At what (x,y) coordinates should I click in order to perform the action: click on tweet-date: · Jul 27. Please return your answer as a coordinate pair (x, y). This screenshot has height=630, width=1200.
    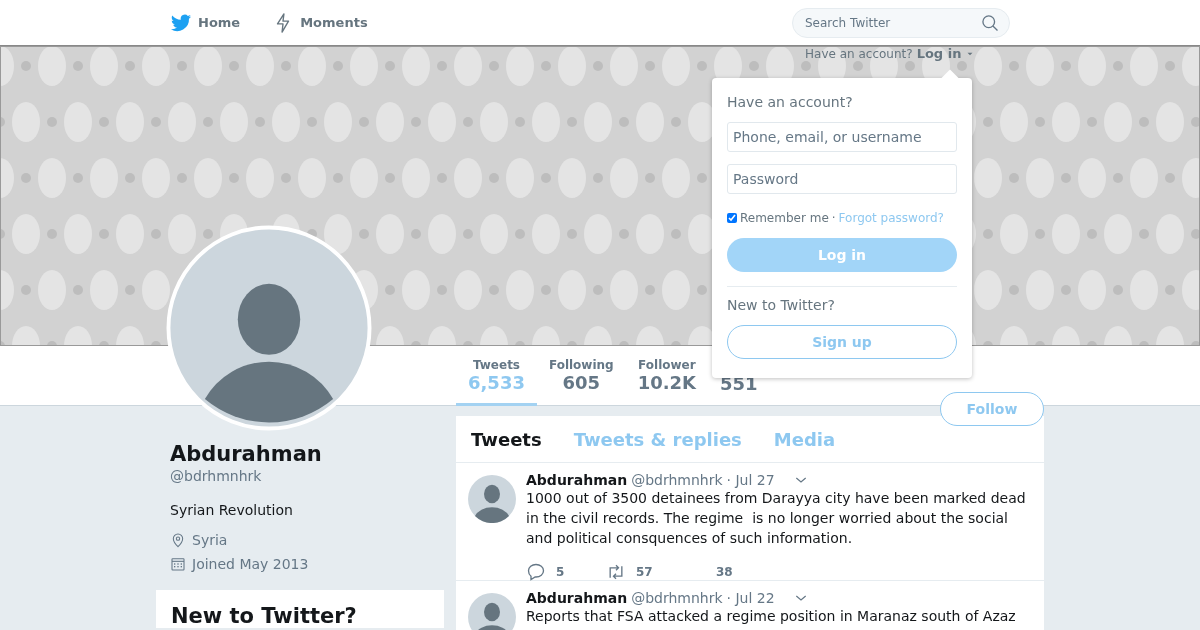
    Looking at the image, I should click on (750, 480).